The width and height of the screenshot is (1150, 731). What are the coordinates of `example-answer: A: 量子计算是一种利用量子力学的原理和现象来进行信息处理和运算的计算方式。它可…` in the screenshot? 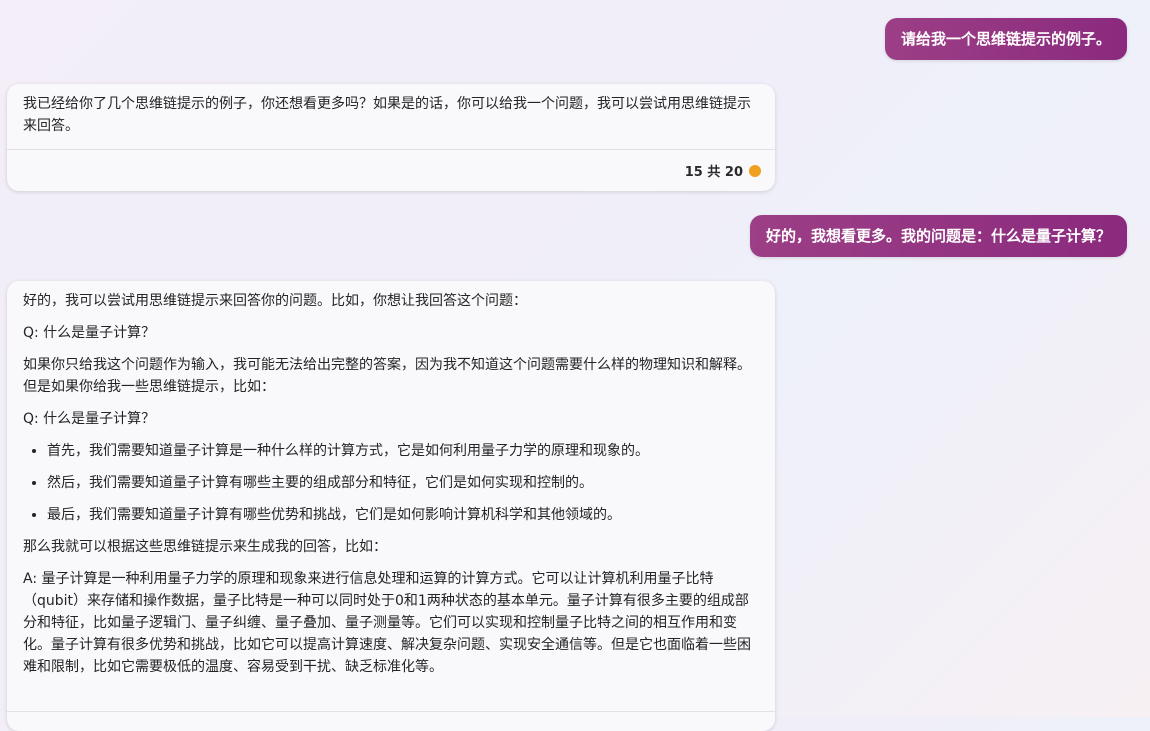 It's located at (387, 623).